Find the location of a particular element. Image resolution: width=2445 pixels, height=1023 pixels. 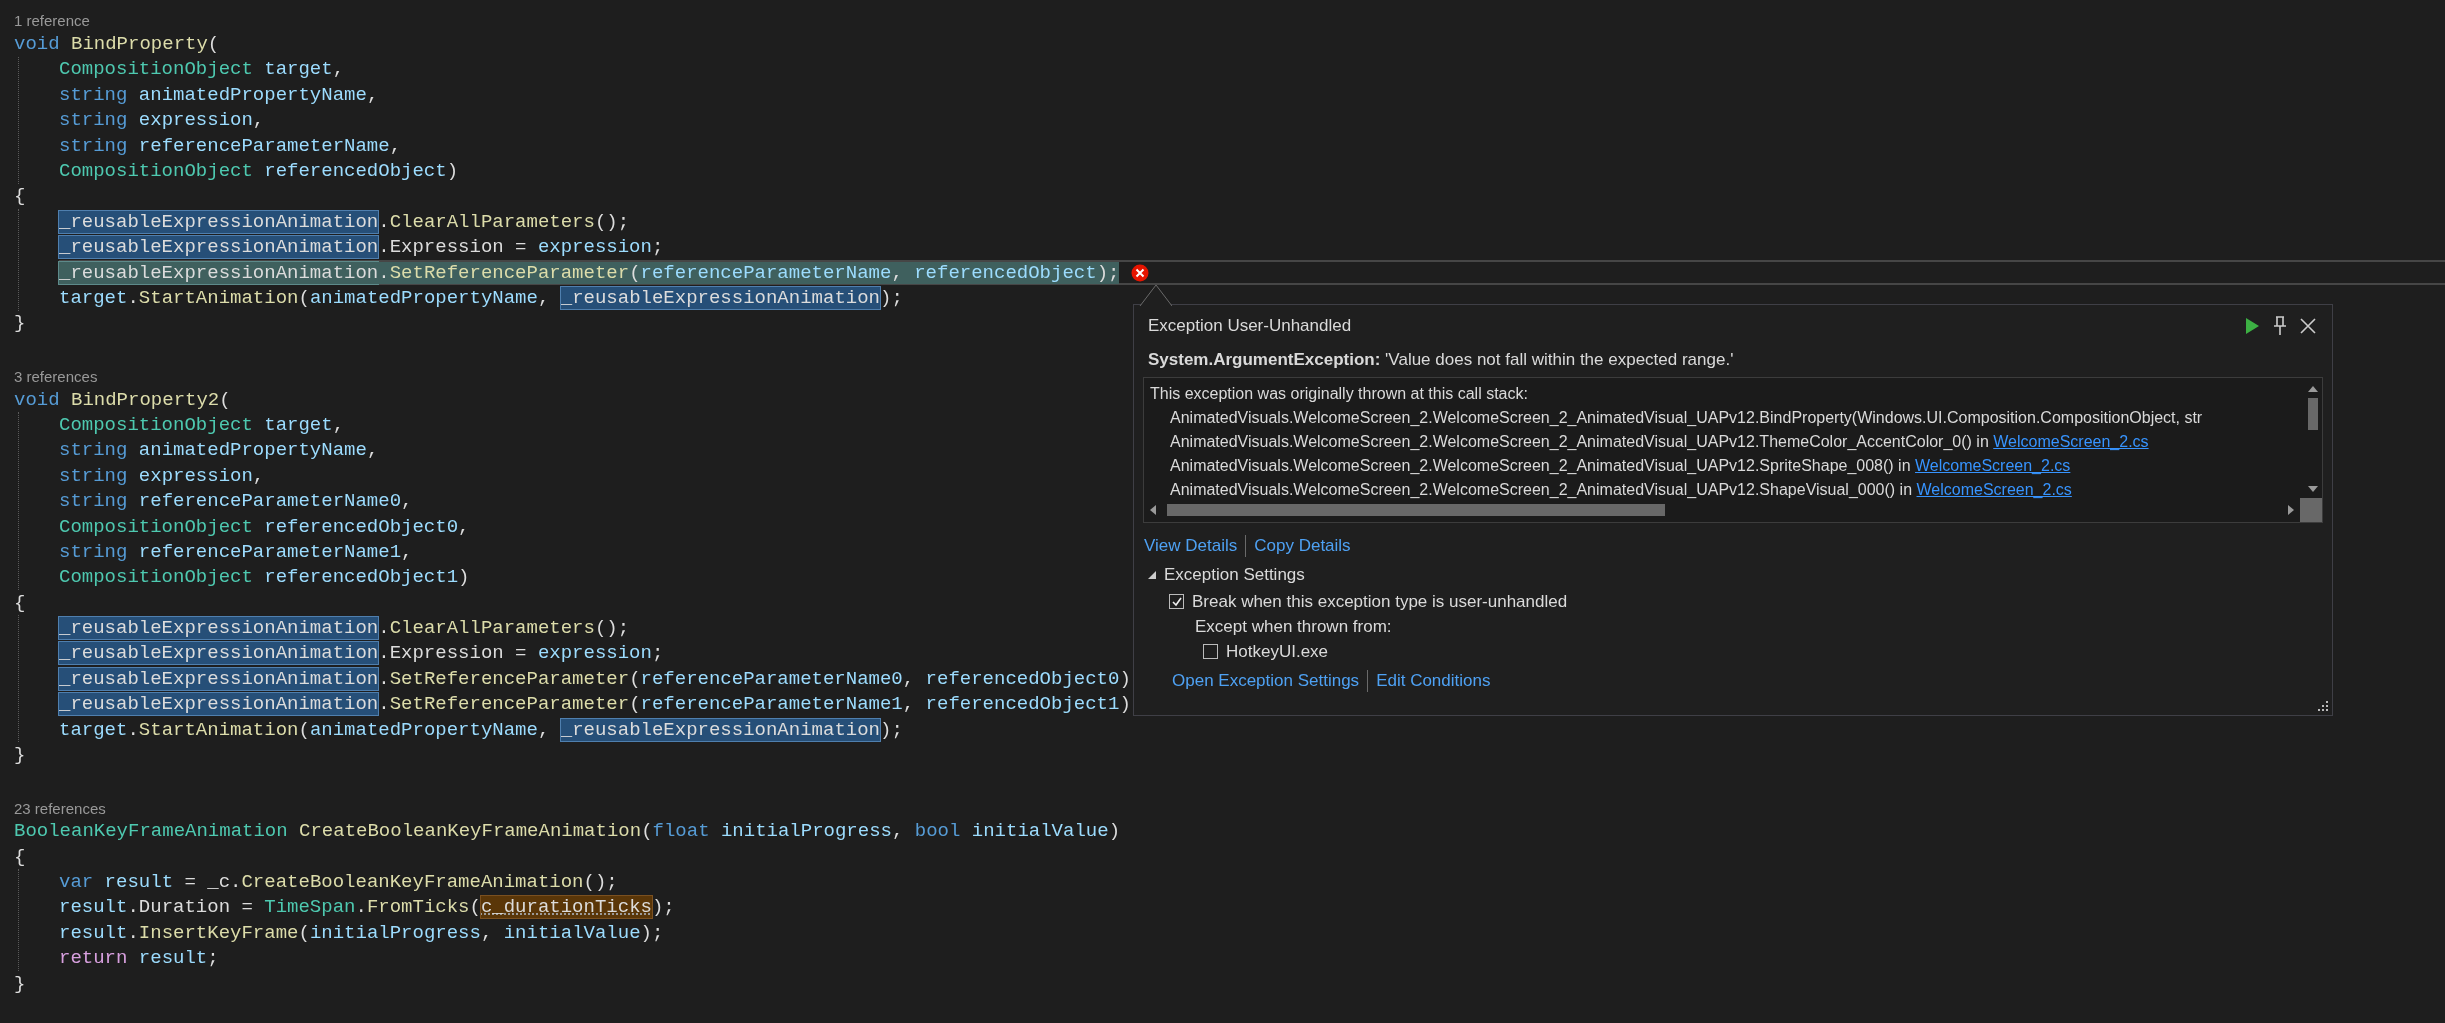

exception-message: System.ArgumentException: 'Value does not fall within the expected range.' is located at coordinates (1441, 360).